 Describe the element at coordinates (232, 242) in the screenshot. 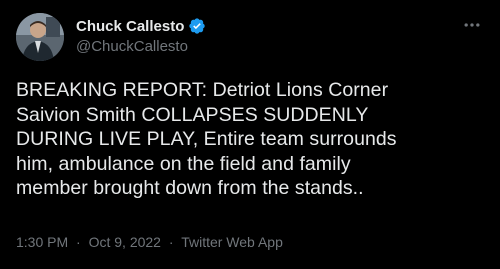

I see `tweet-source: Twitter Web App` at that location.